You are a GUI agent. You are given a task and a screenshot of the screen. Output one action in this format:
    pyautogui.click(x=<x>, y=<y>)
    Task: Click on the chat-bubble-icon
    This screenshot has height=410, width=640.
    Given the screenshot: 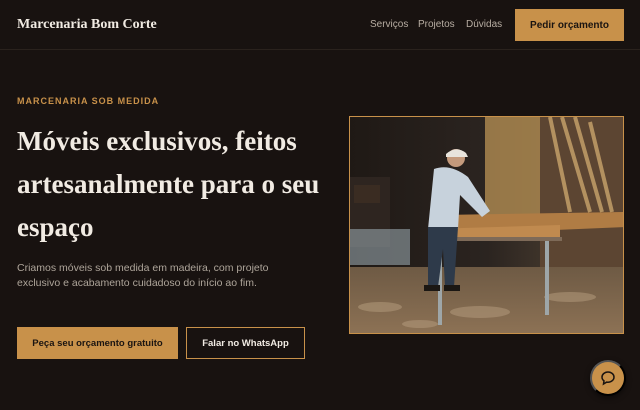 What is the action you would take?
    pyautogui.click(x=608, y=378)
    